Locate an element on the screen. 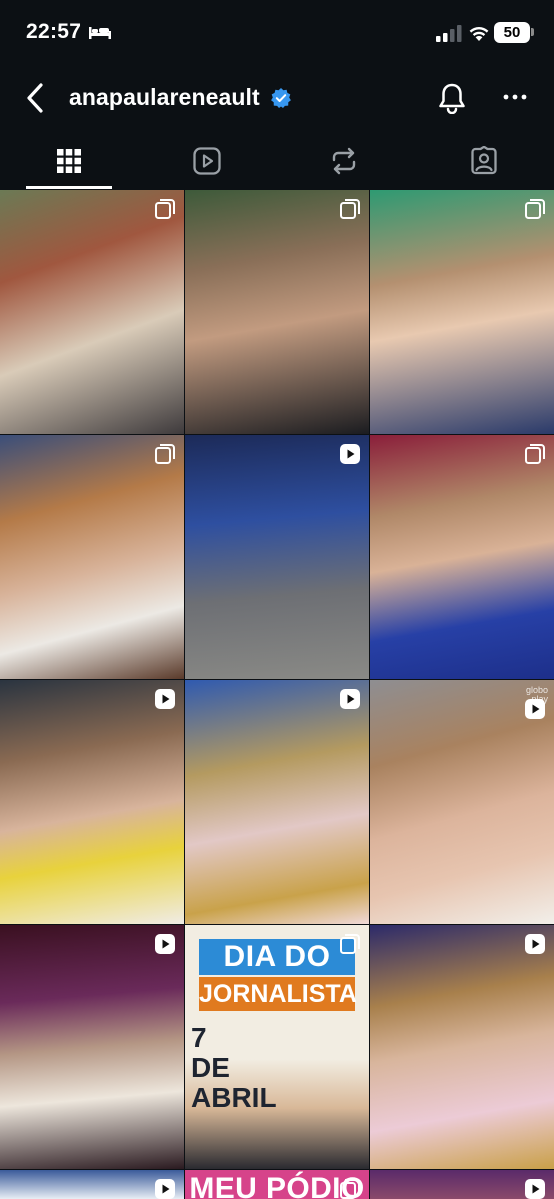  repost-icon is located at coordinates (344, 161).